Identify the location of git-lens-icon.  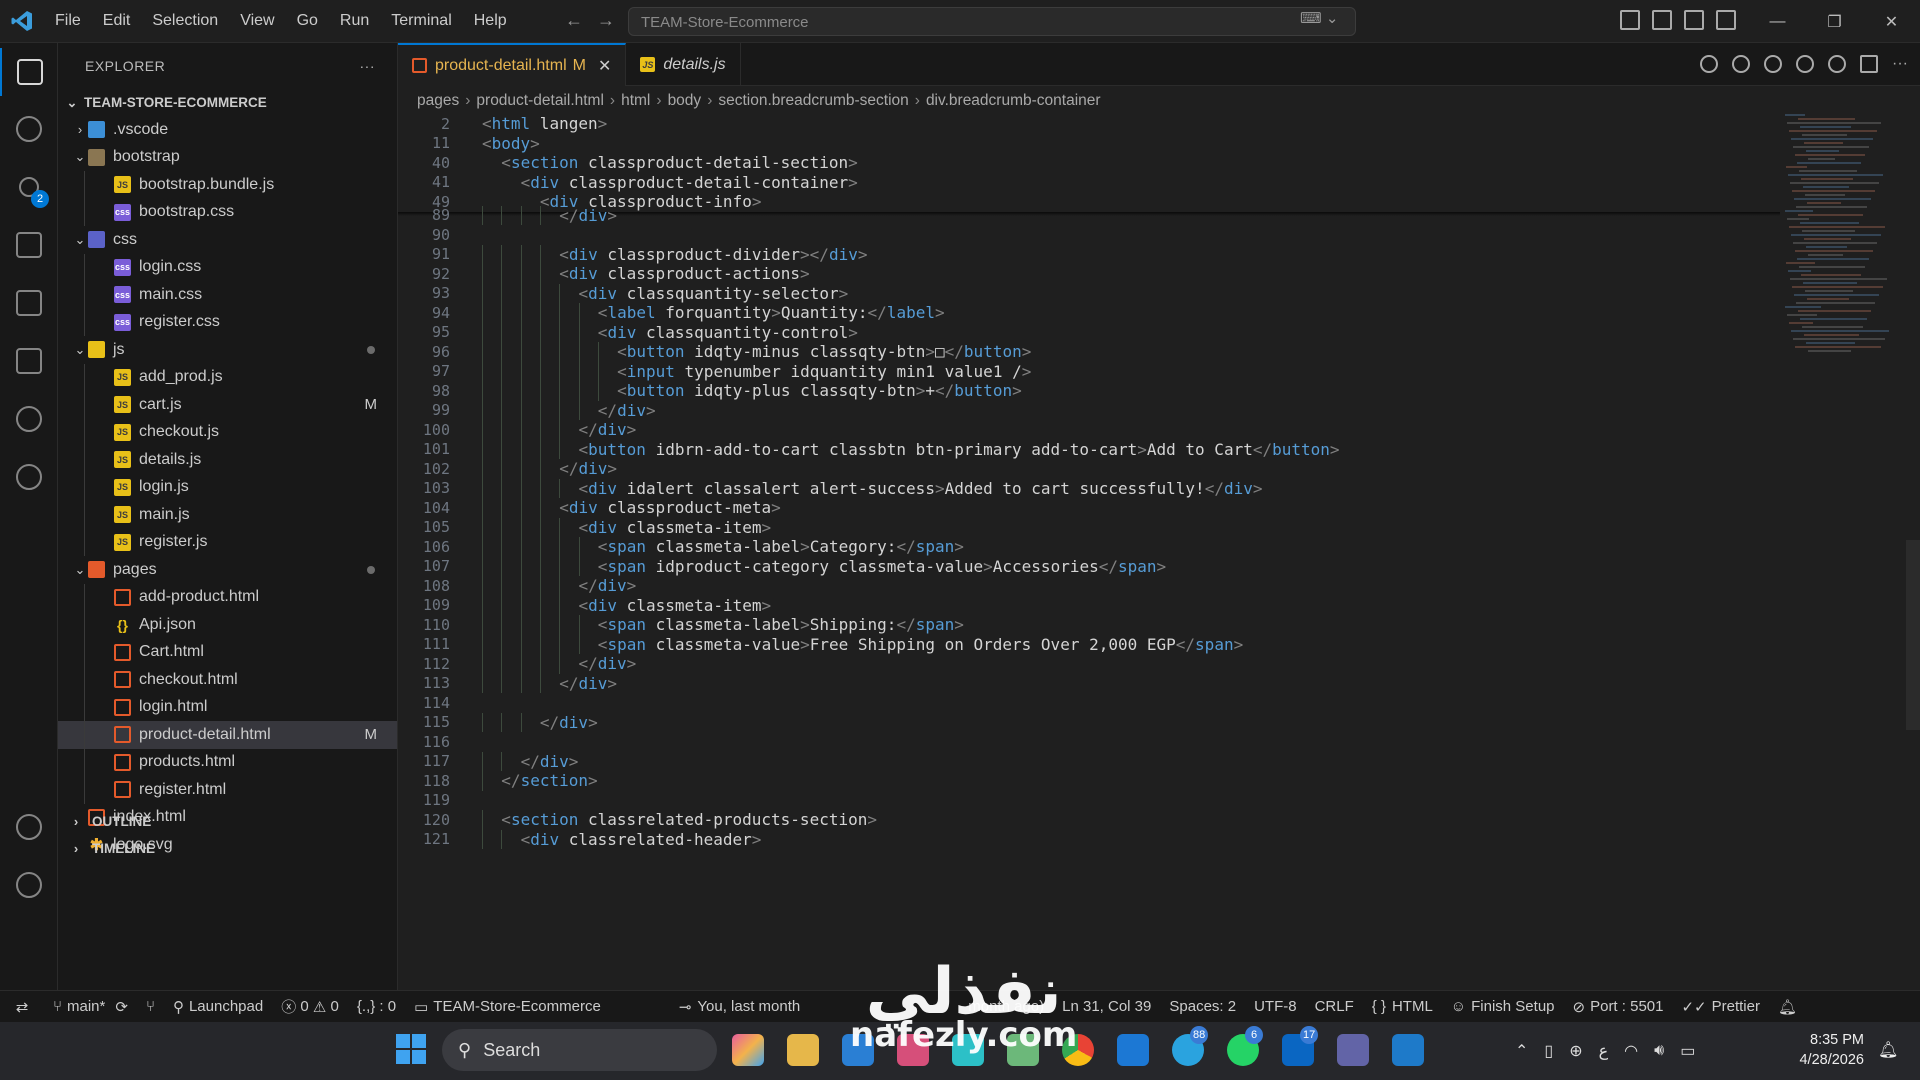
(1837, 64).